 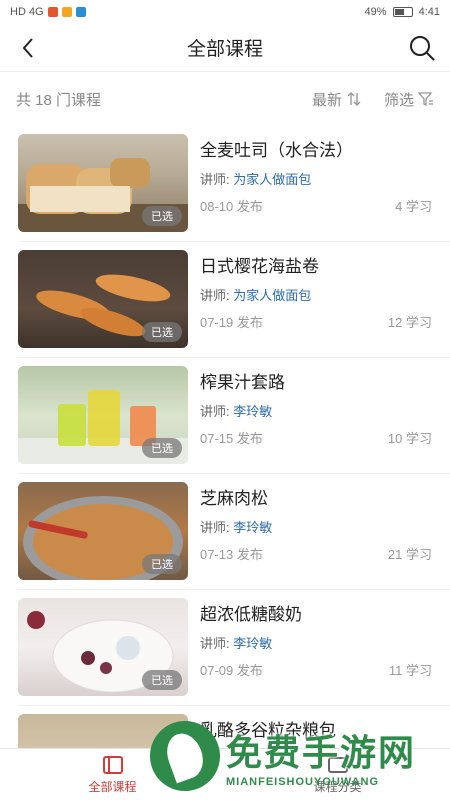 What do you see at coordinates (410, 670) in the screenshot?
I see `learner-count: 11 学习` at bounding box center [410, 670].